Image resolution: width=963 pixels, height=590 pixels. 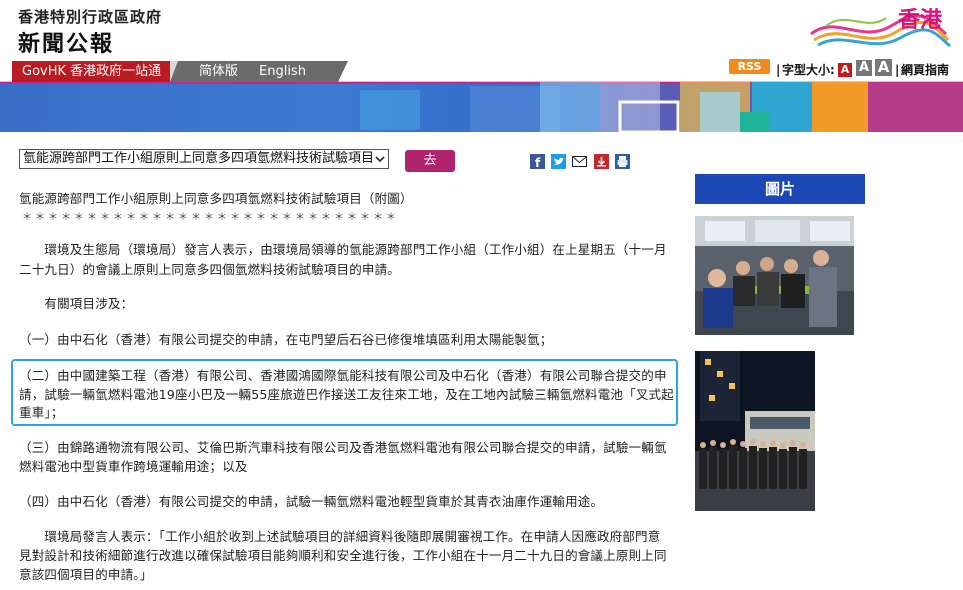 I want to click on gov-name: 香港特別行政區政府, so click(x=90, y=17).